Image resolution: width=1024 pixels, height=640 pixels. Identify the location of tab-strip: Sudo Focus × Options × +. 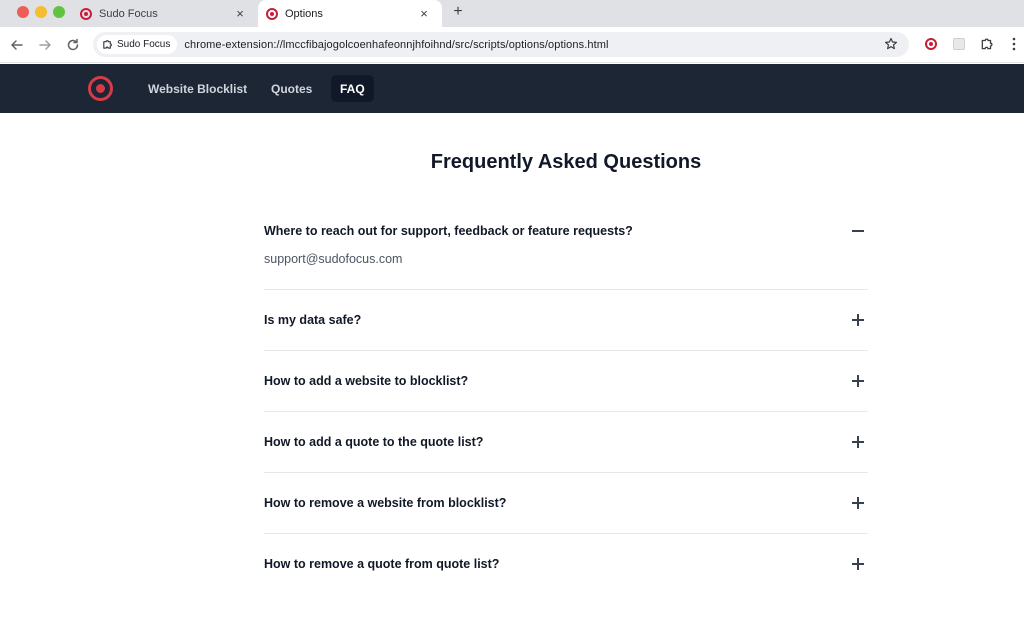
(512, 13).